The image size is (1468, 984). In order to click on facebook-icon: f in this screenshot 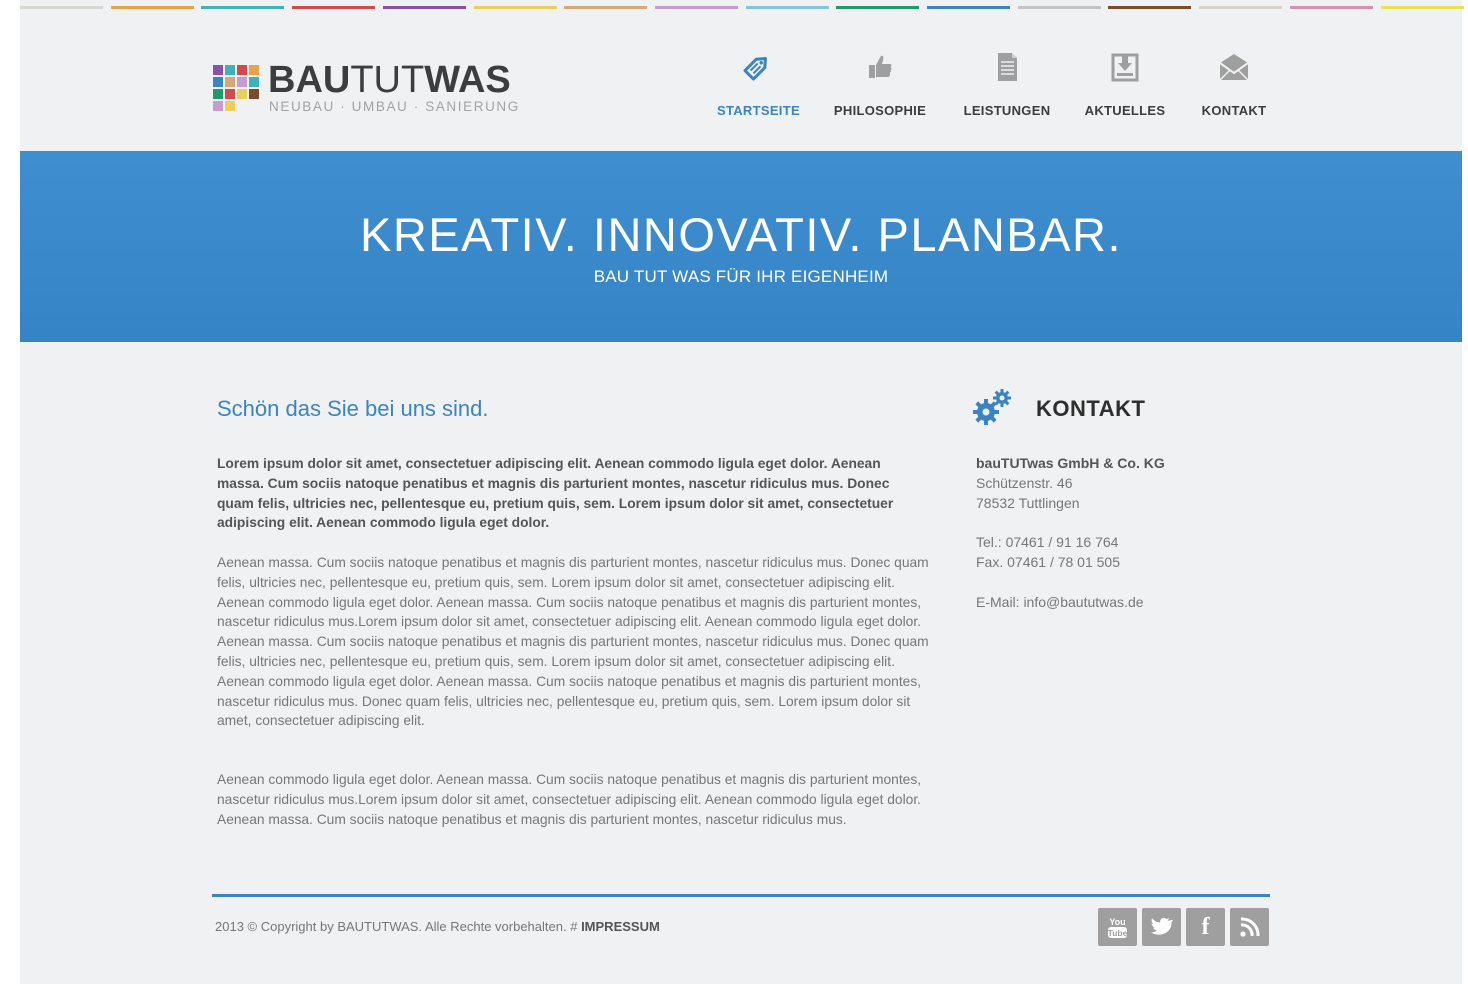, I will do `click(1205, 927)`.